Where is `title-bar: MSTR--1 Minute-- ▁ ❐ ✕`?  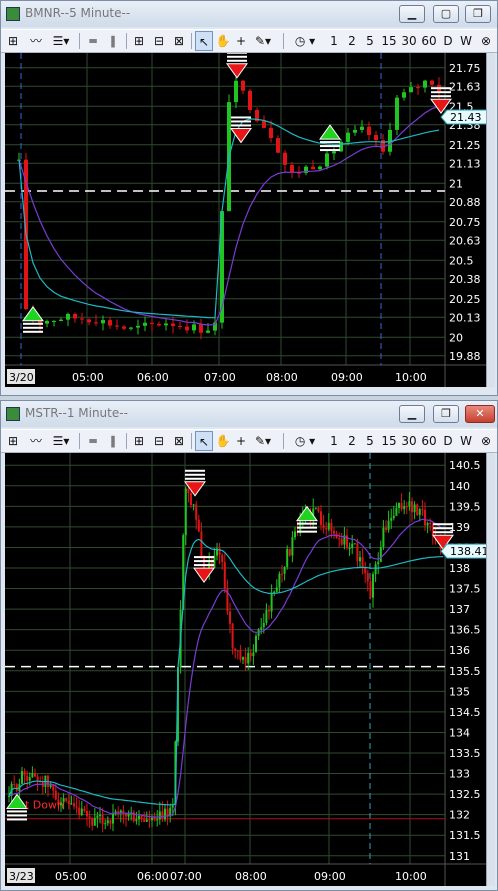 title-bar: MSTR--1 Minute-- ▁ ❐ ✕ is located at coordinates (249, 414).